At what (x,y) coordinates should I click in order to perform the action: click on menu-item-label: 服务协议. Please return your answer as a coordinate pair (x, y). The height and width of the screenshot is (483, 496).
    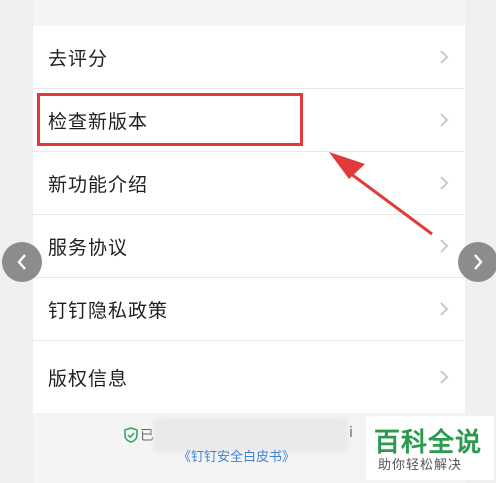
    Looking at the image, I should click on (88, 247).